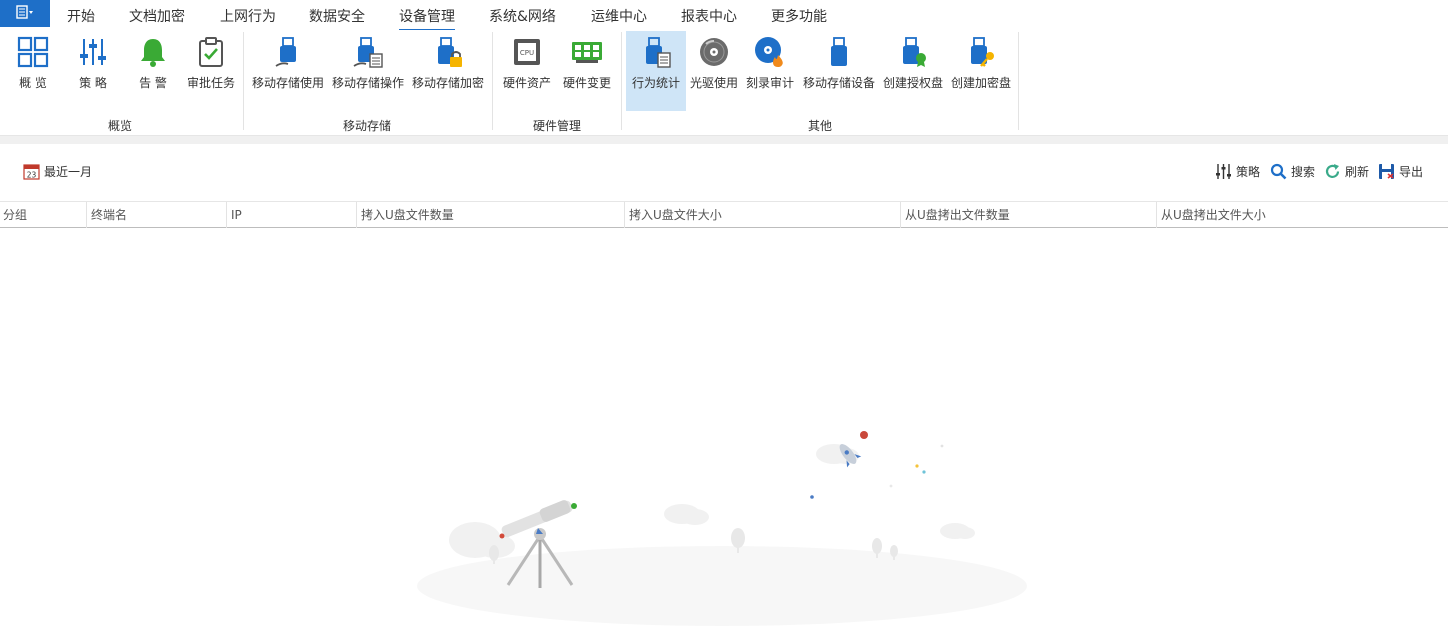 Image resolution: width=1448 pixels, height=639 pixels. I want to click on app-menu-button, so click(25, 13).